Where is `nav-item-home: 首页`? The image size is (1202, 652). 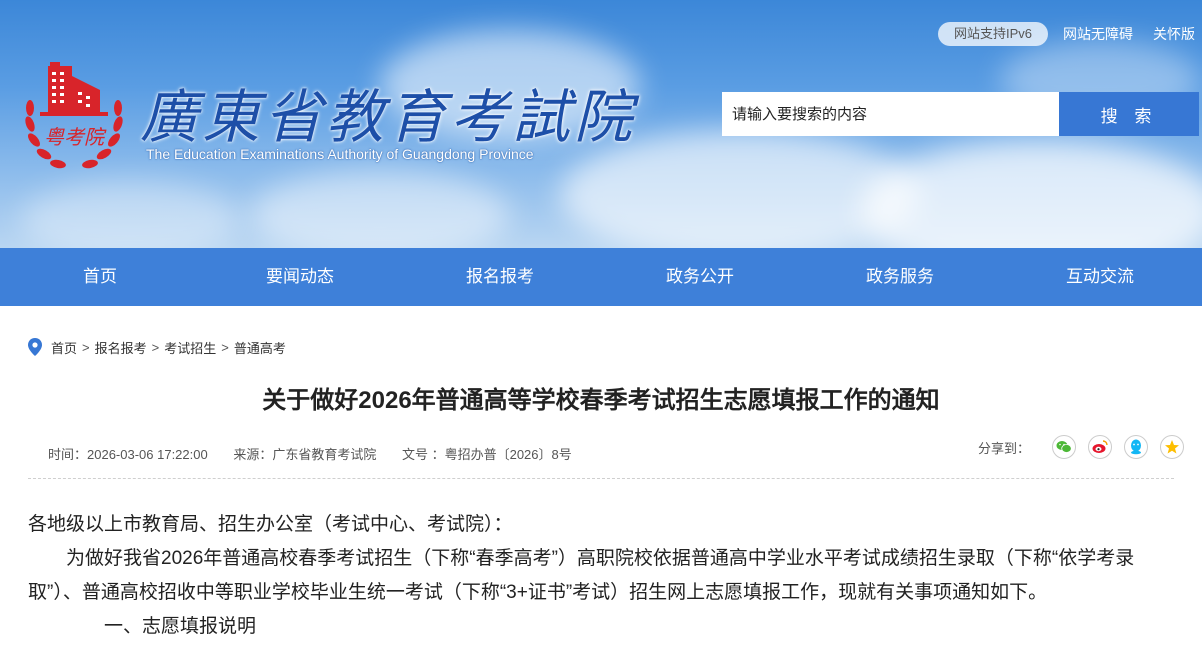
nav-item-home: 首页 is located at coordinates (100, 277).